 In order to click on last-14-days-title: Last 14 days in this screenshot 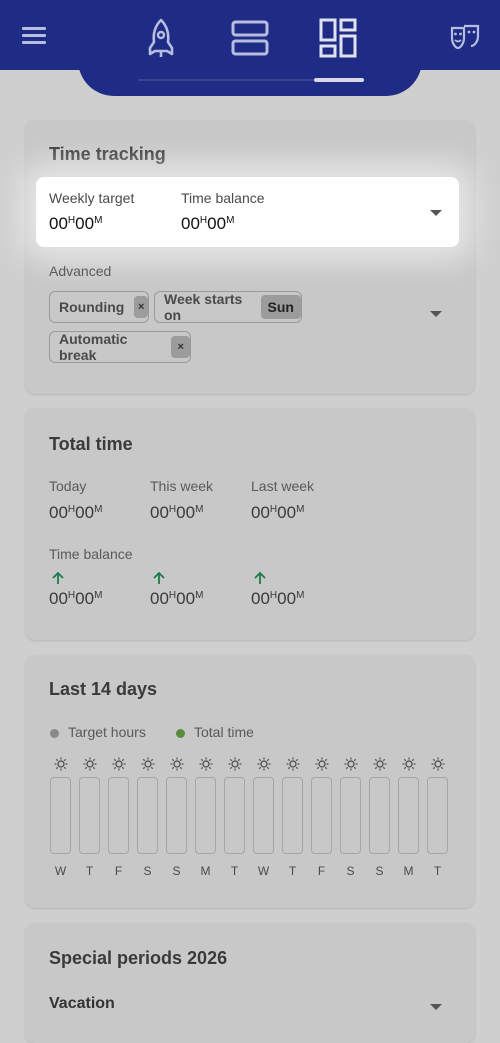, I will do `click(103, 689)`.